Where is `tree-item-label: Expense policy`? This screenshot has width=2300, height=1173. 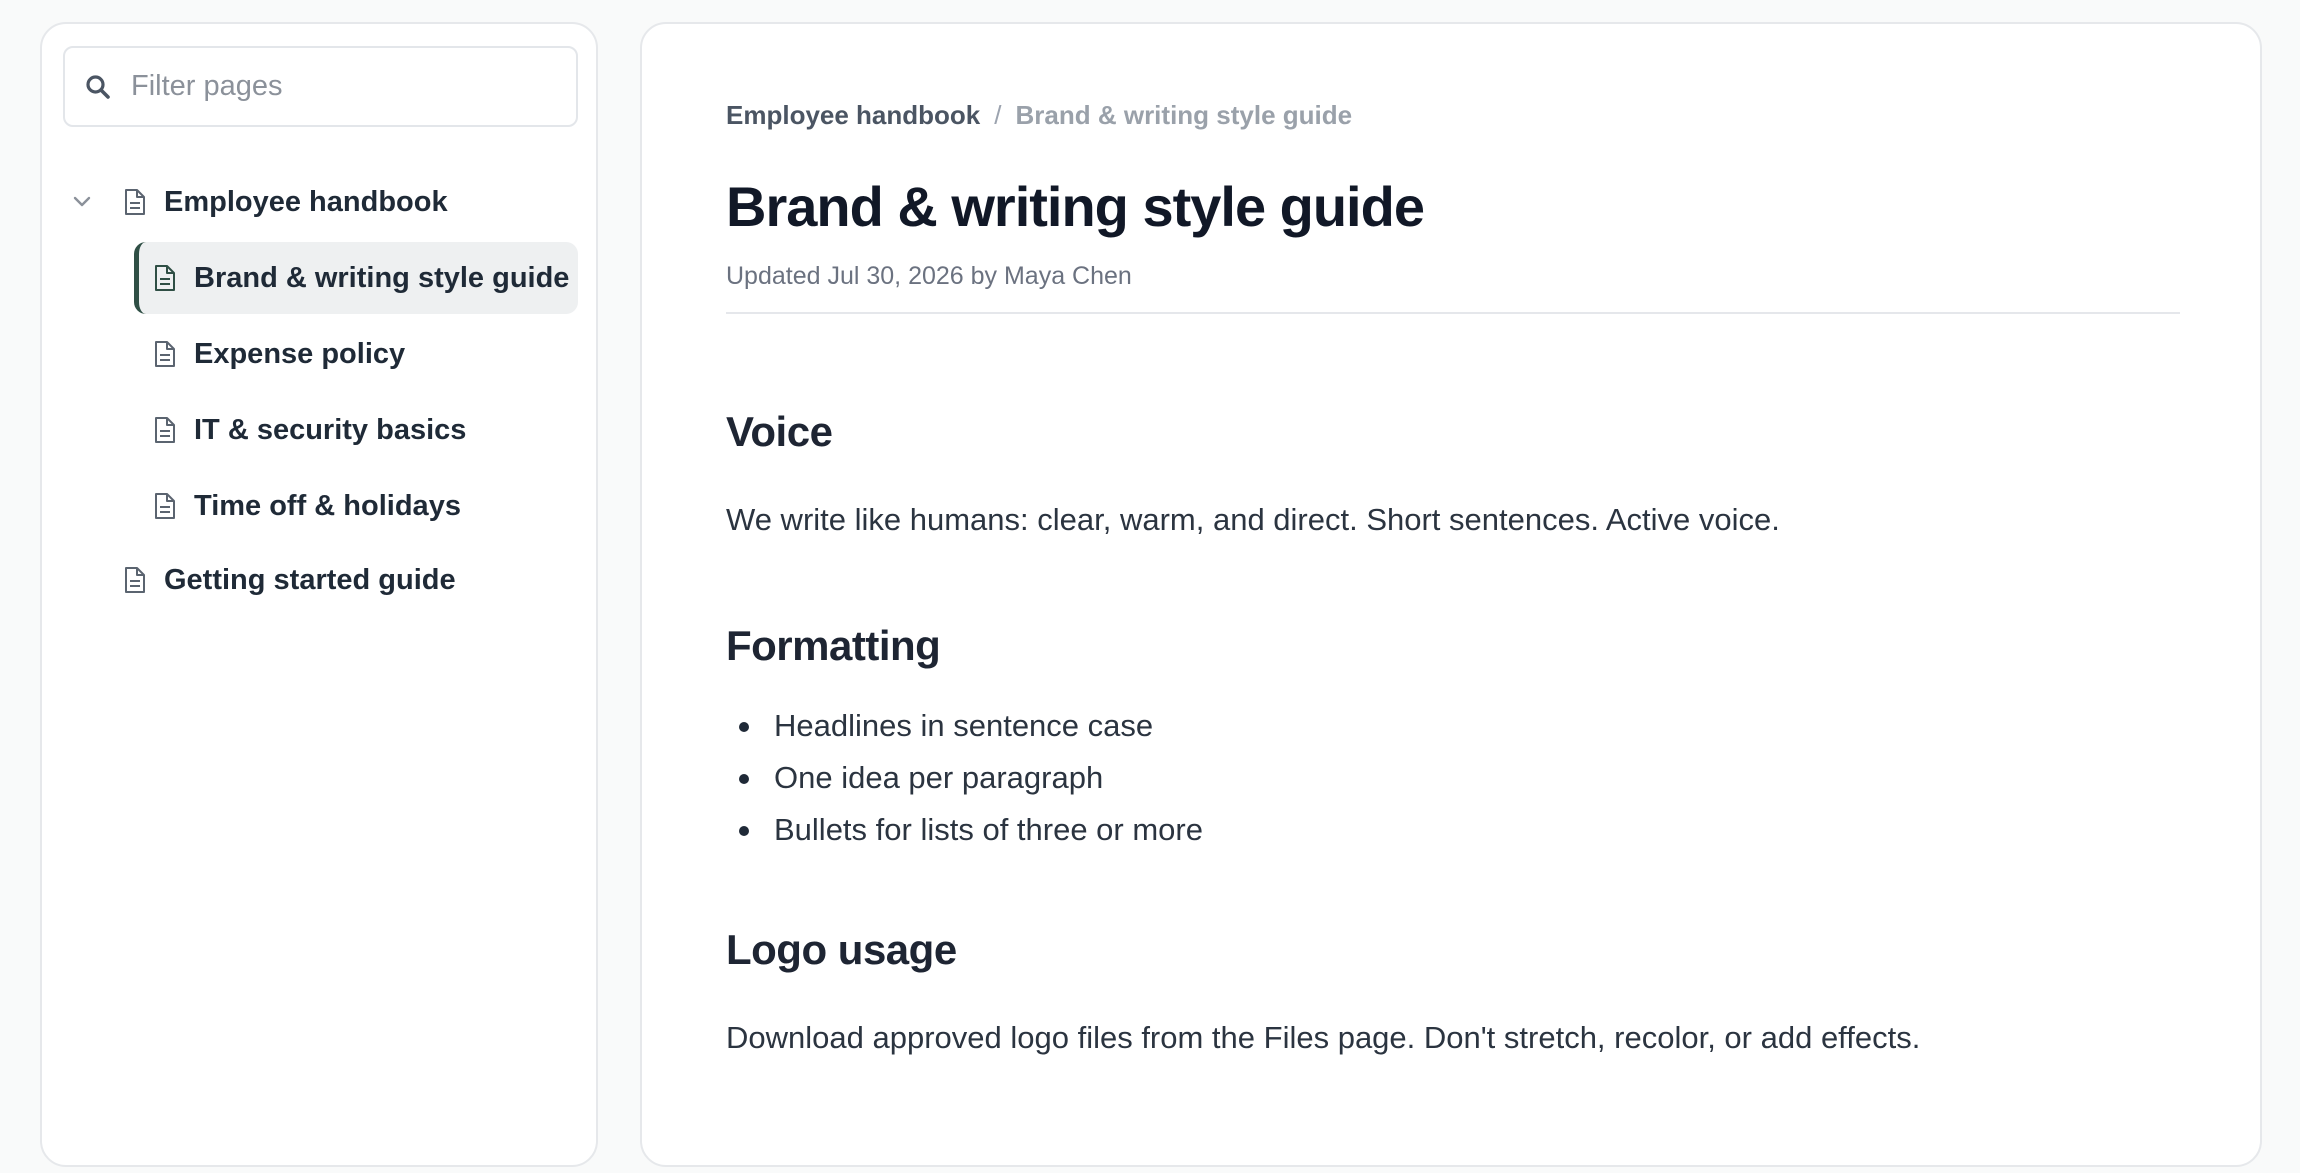
tree-item-label: Expense policy is located at coordinates (300, 353).